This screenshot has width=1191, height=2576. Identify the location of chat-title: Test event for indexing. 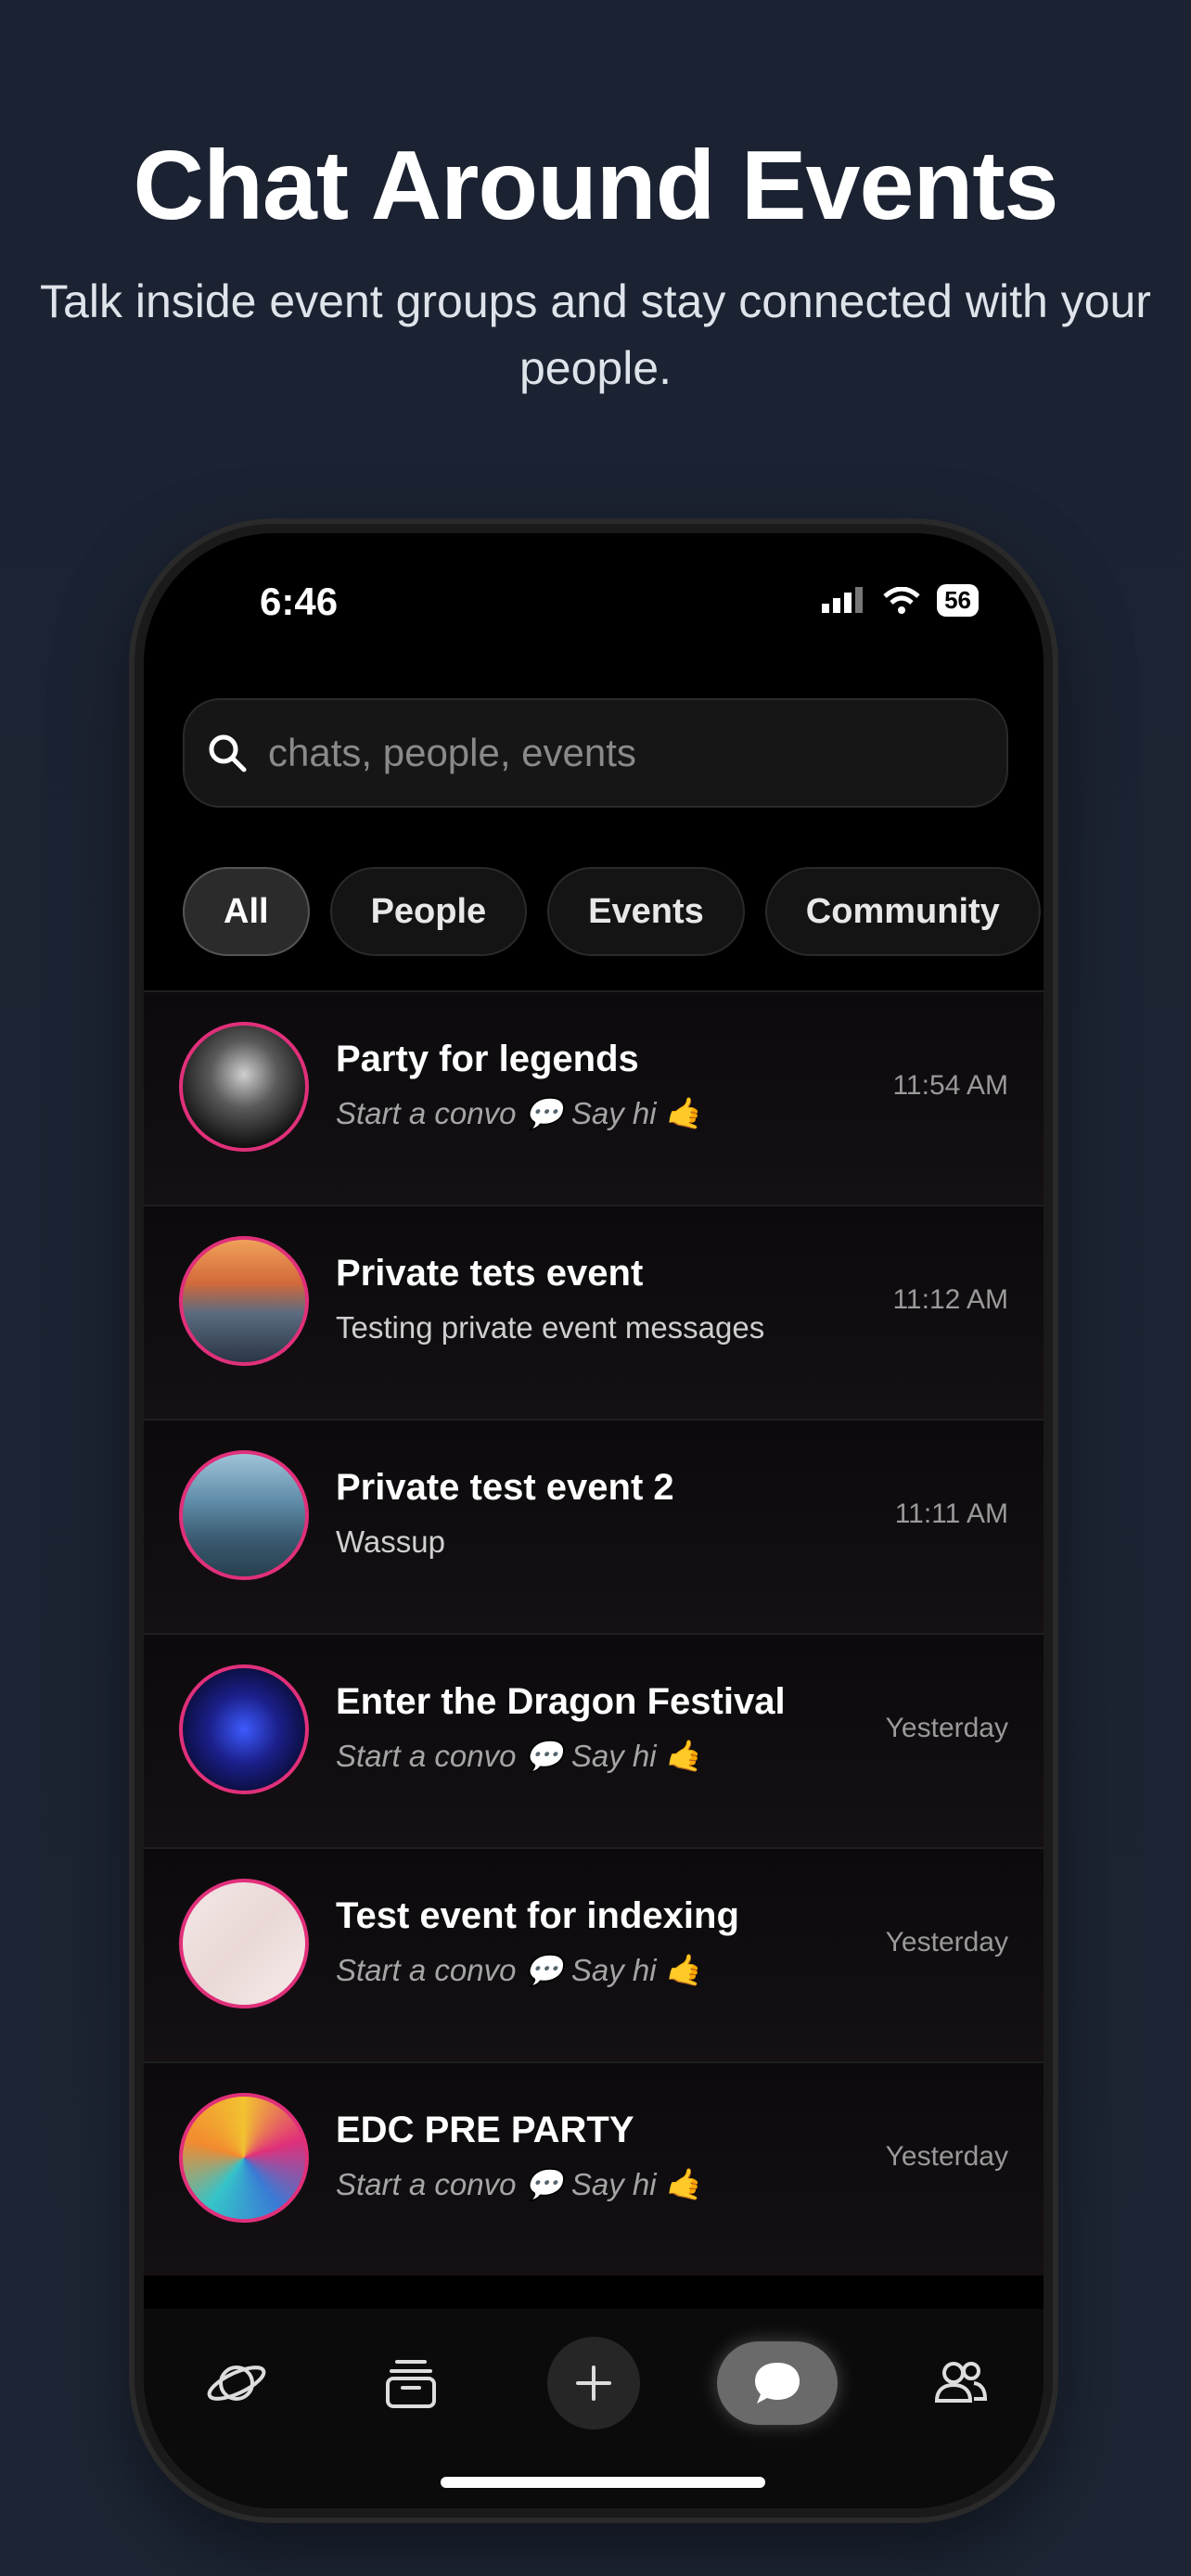
(537, 1915).